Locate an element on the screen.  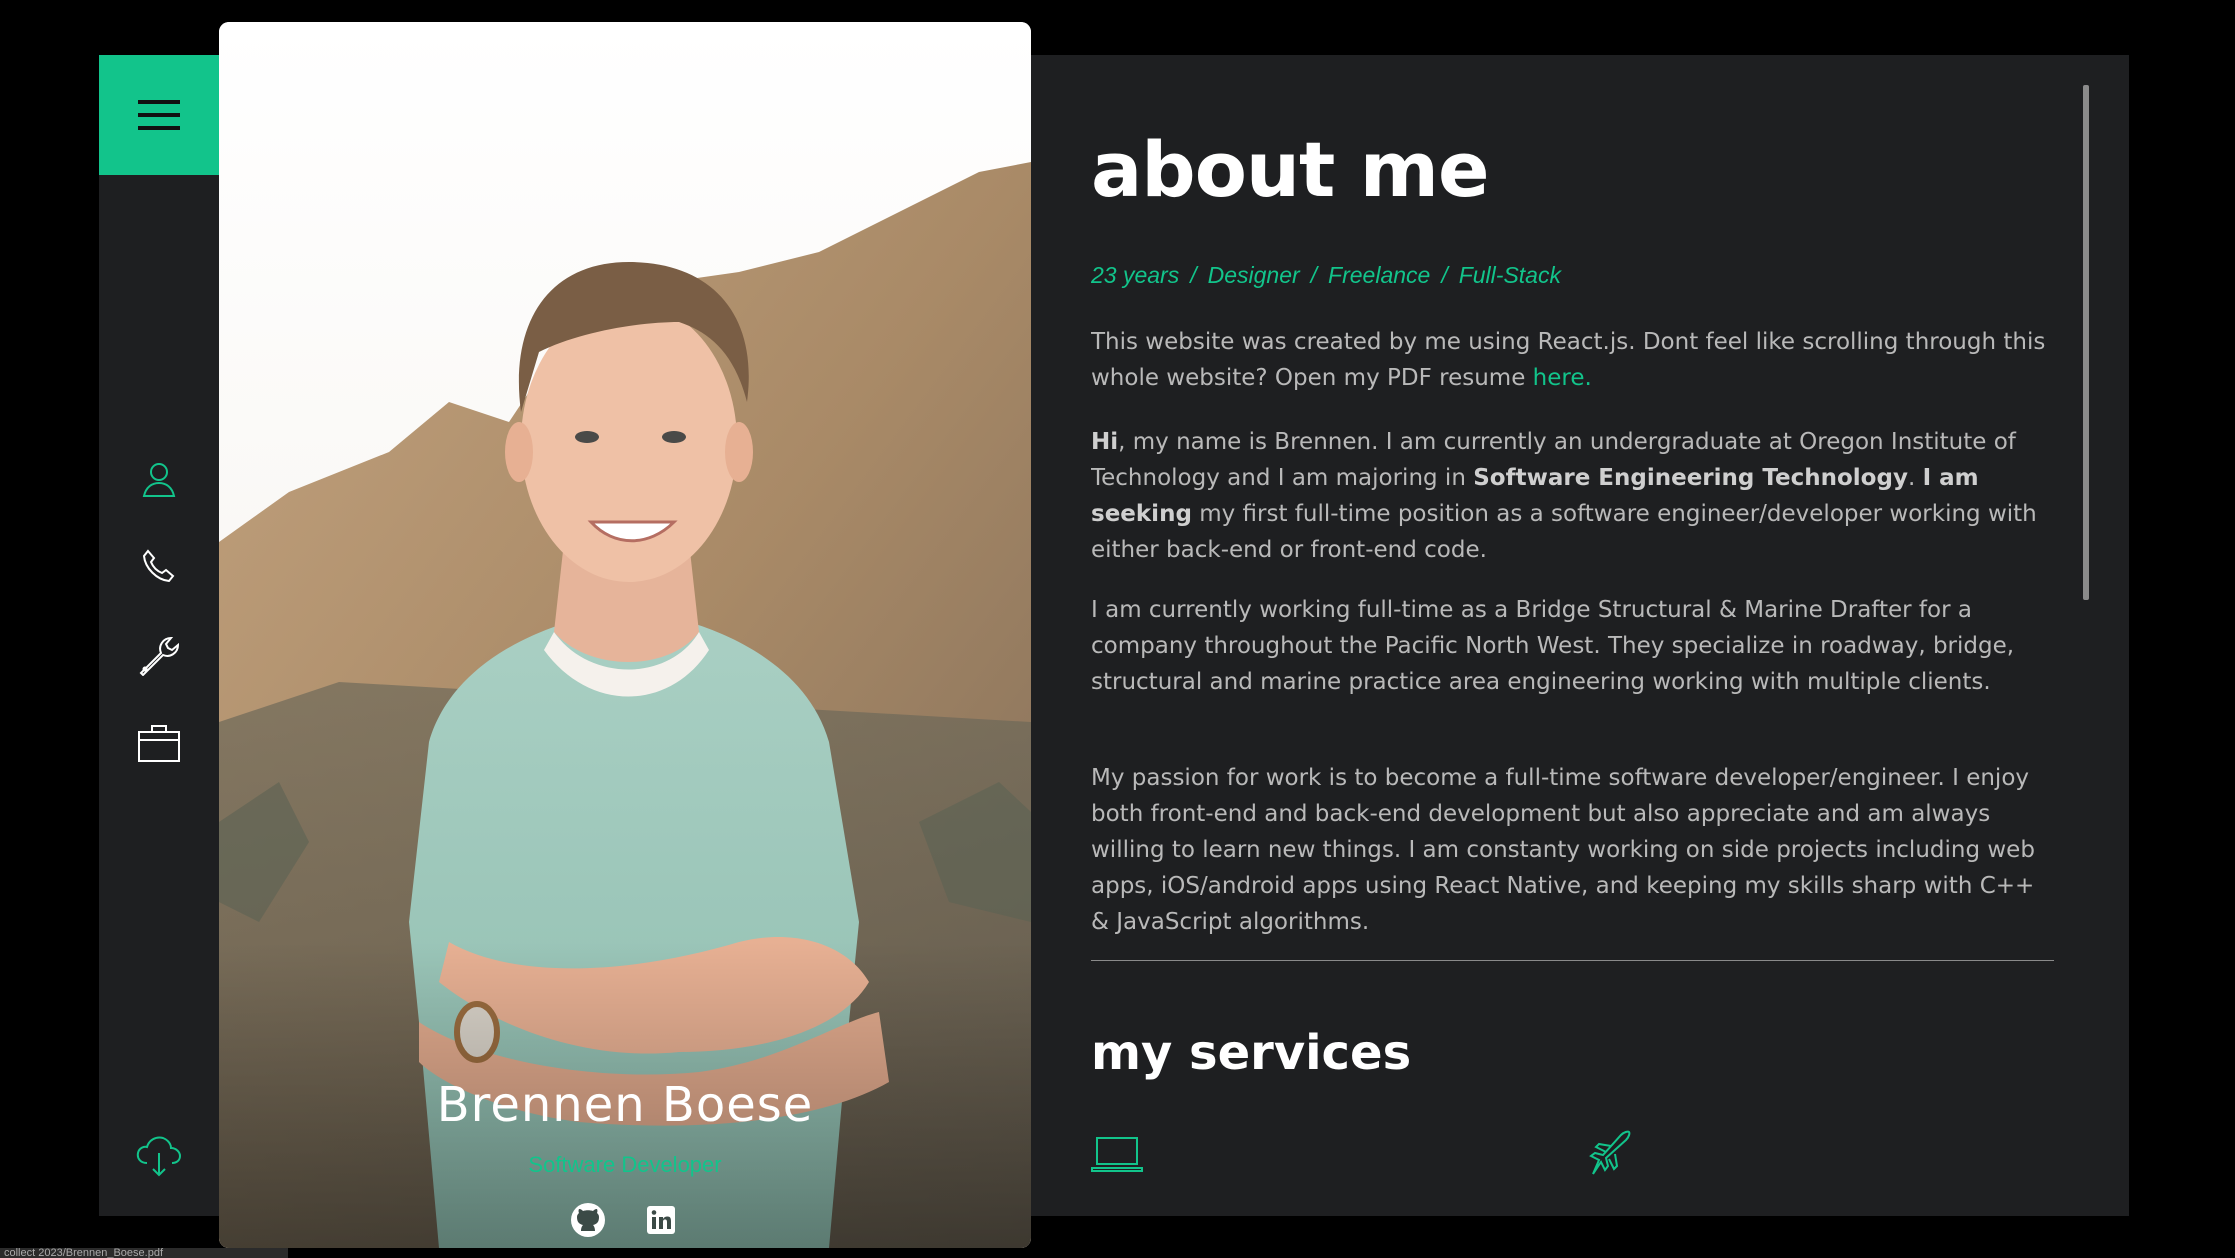
phone-icon is located at coordinates (158, 566).